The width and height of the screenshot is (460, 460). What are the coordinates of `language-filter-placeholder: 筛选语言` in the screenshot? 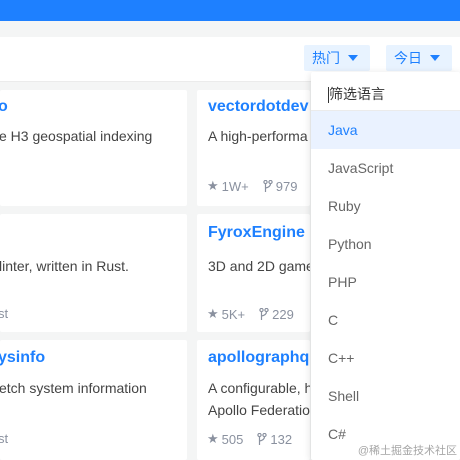 It's located at (357, 94).